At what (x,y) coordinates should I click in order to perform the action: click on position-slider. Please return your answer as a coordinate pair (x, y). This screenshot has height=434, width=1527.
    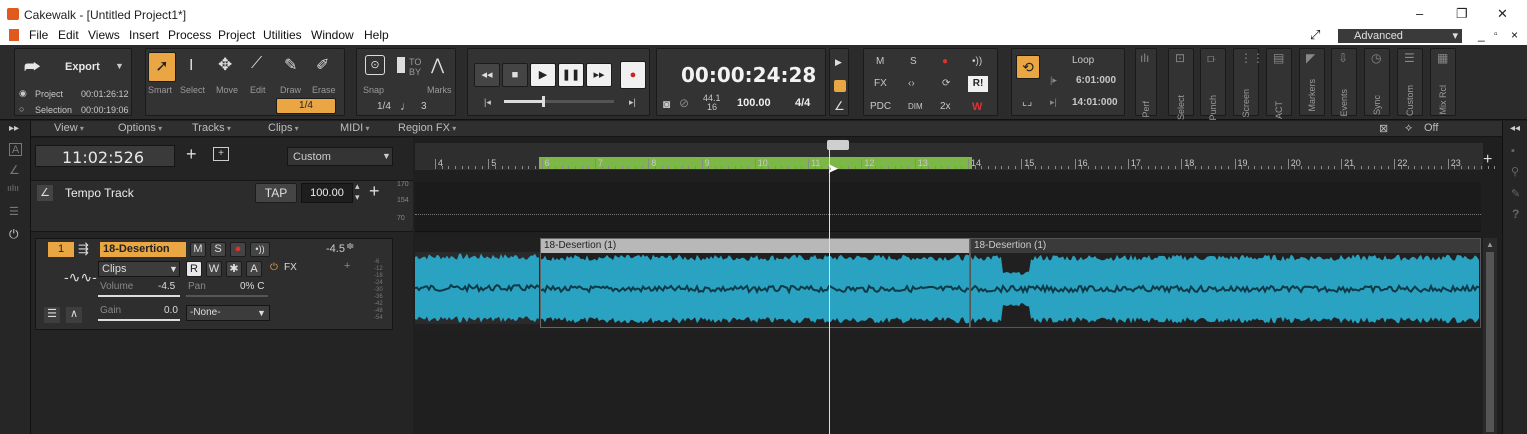
    Looking at the image, I should click on (559, 101).